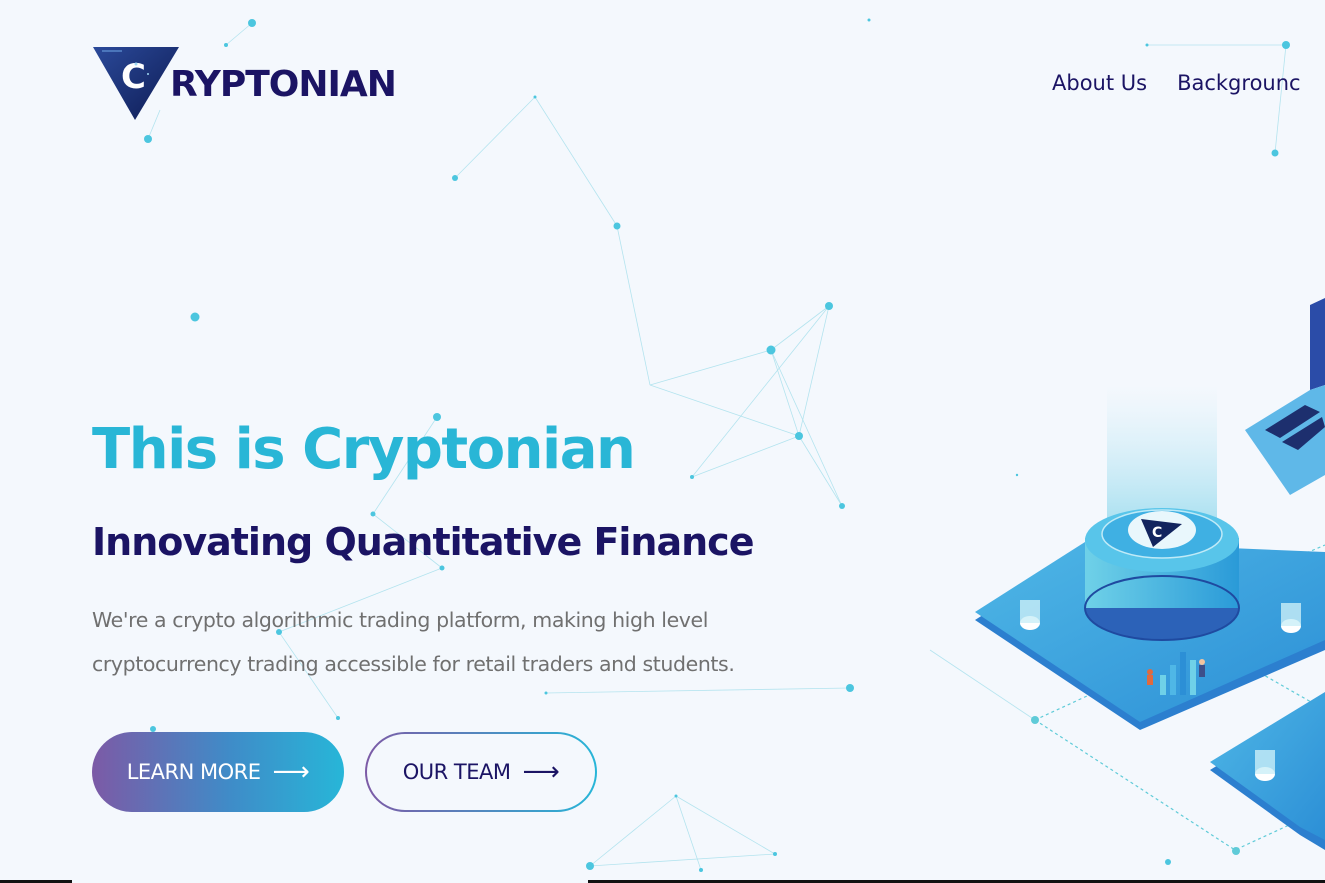 Image resolution: width=1325 pixels, height=883 pixels. I want to click on main-nav: About Us Backgrounc, so click(1176, 83).